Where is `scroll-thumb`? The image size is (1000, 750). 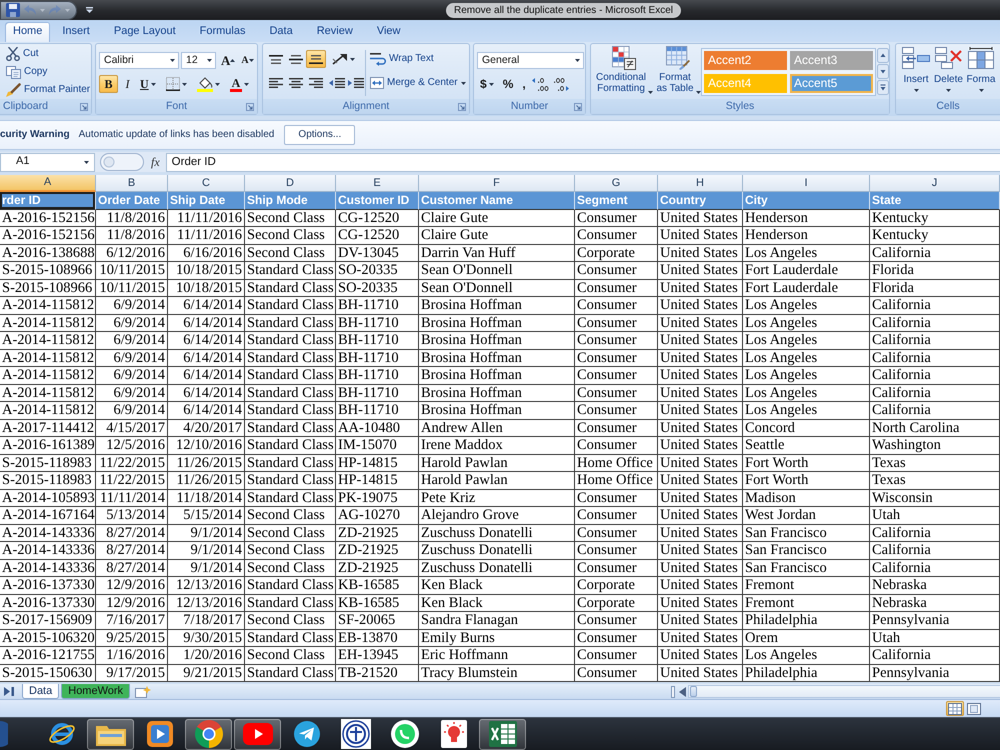
scroll-thumb is located at coordinates (693, 691).